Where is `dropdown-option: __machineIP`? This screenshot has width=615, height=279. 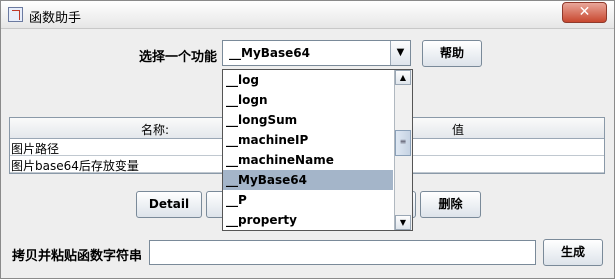
dropdown-option: __machineIP is located at coordinates (308, 140).